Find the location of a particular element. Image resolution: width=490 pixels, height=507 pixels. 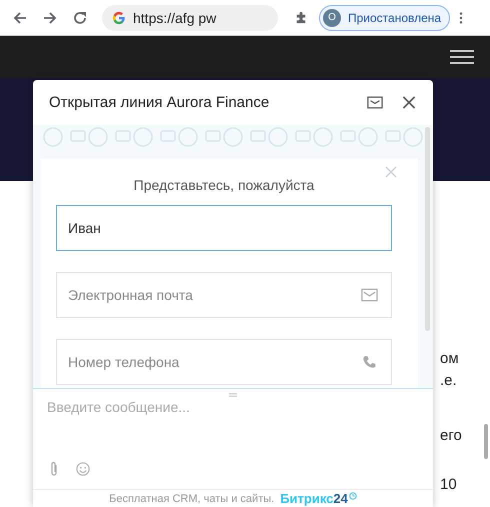

profile-status: Приостановлена is located at coordinates (395, 17).